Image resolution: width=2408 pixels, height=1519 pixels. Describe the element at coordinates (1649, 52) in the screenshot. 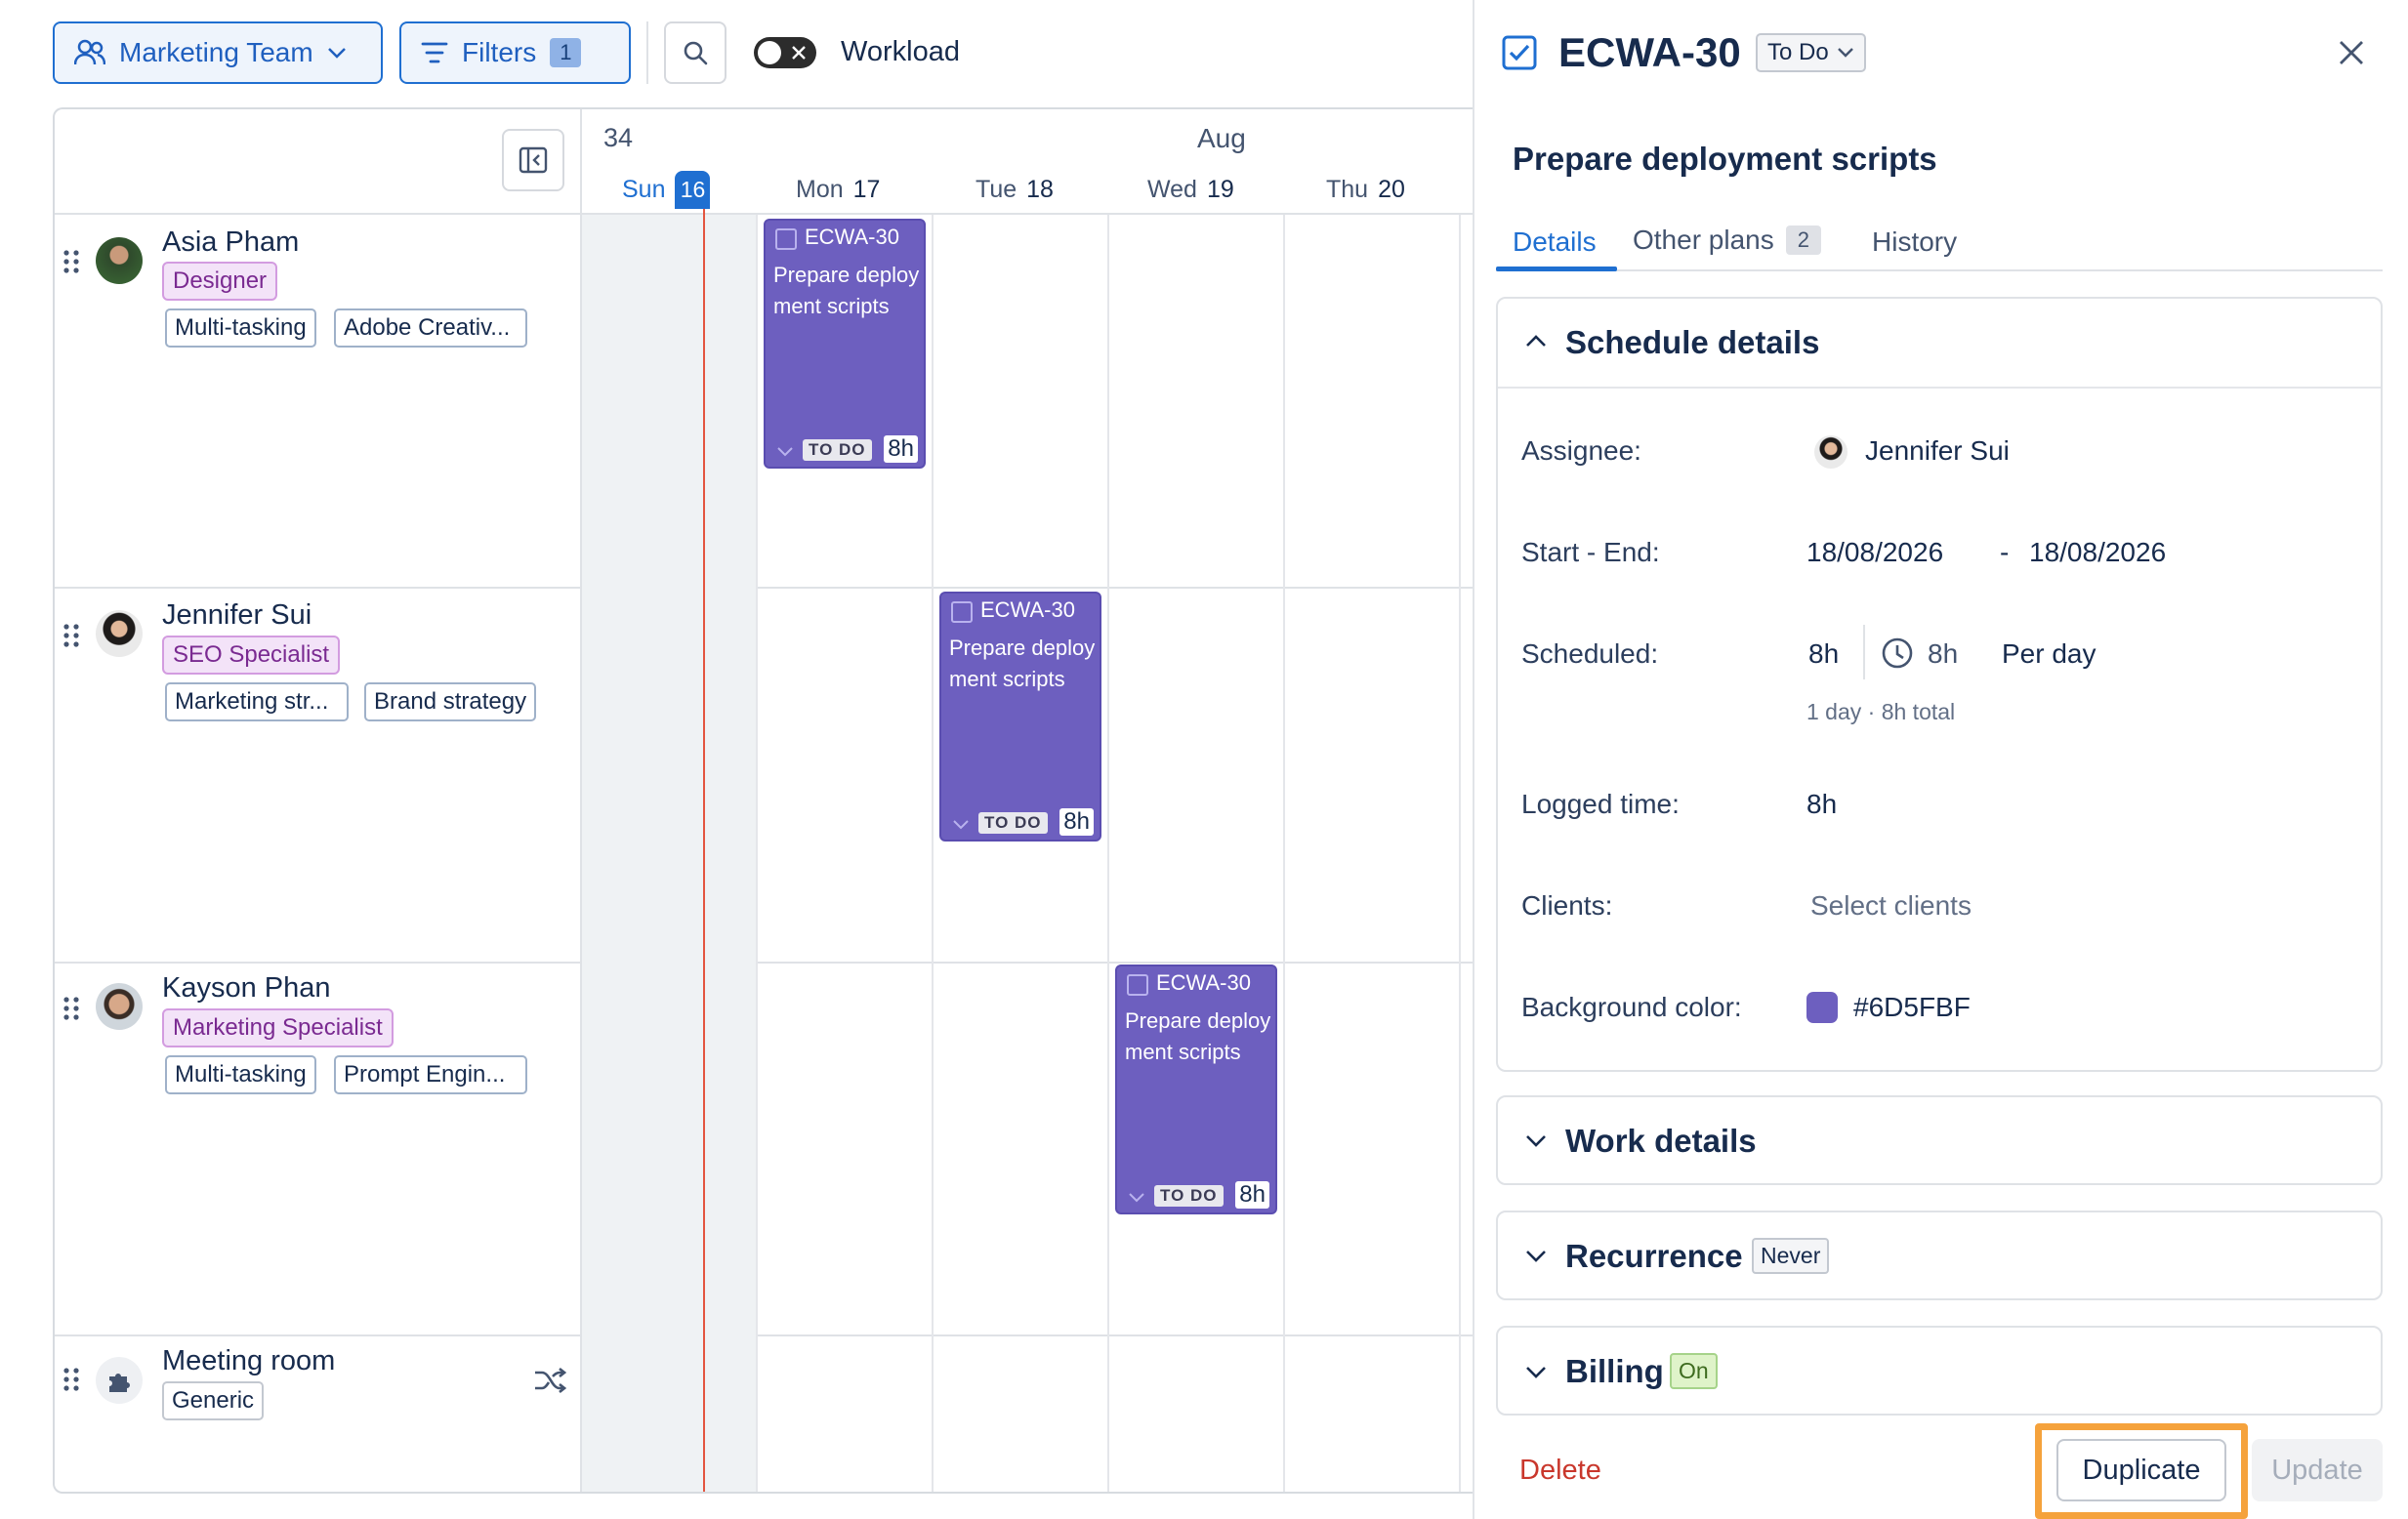

I see `issue-key: ECWA-30` at that location.